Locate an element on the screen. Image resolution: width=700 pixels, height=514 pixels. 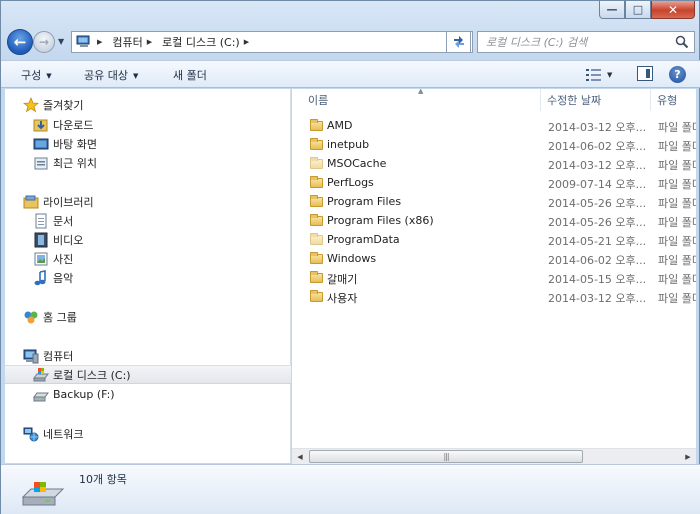
horizontal-scrollbar: ◀ ||| ▶ is located at coordinates (494, 456).